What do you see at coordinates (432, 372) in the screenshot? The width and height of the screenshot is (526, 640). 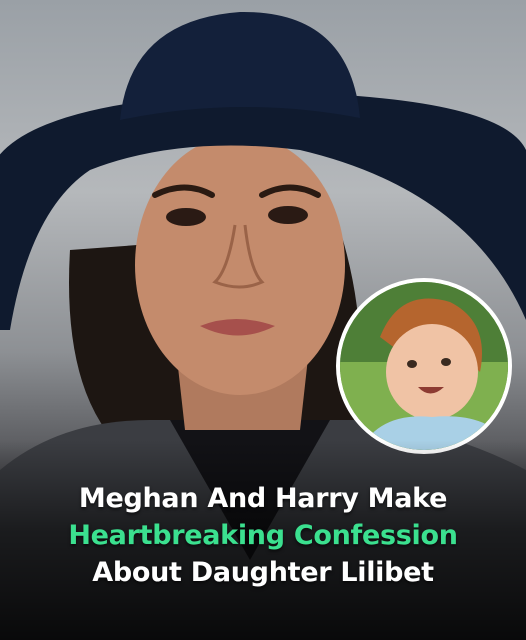 I see `child-face` at bounding box center [432, 372].